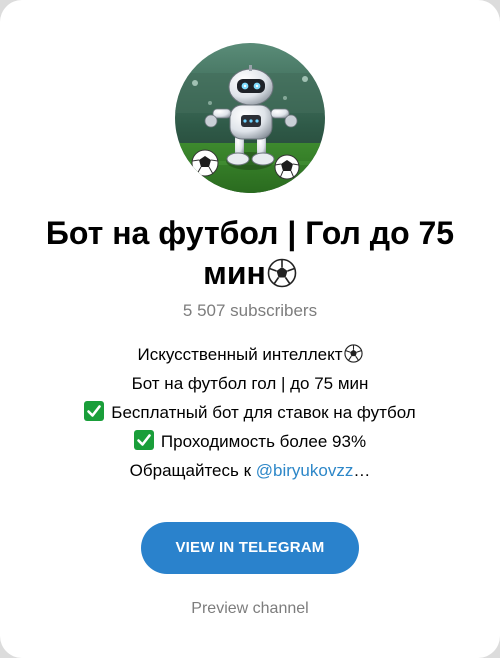 This screenshot has width=500, height=658. What do you see at coordinates (250, 548) in the screenshot?
I see `view-in-telegram-button: VIEW IN TELEGRAM` at bounding box center [250, 548].